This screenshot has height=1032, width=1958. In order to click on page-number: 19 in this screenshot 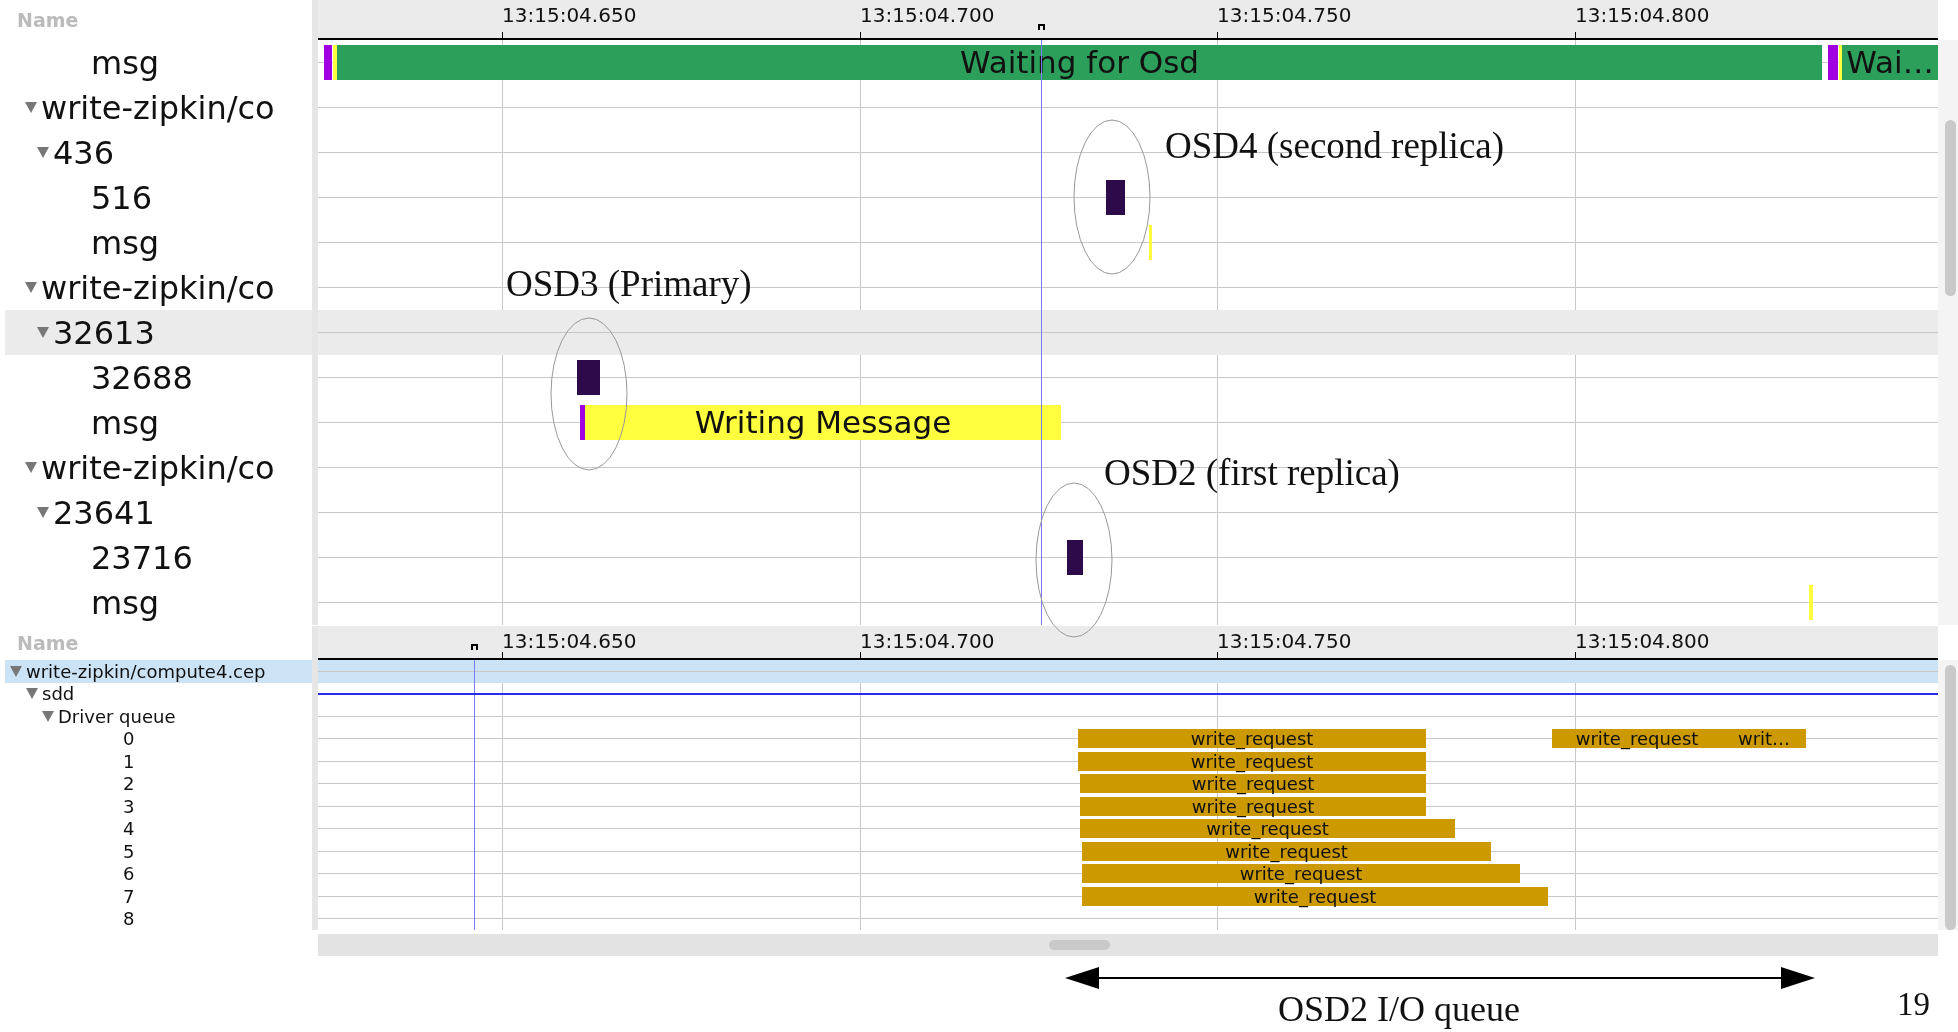, I will do `click(1913, 1004)`.